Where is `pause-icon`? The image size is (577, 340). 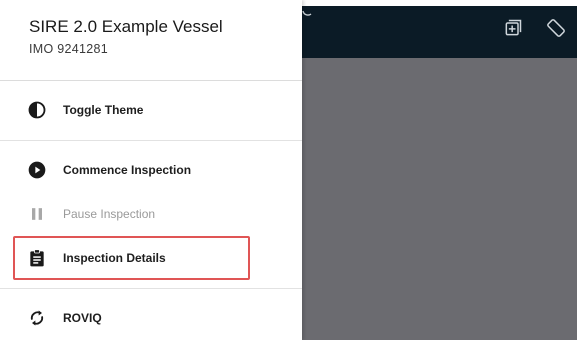
pause-icon is located at coordinates (37, 214).